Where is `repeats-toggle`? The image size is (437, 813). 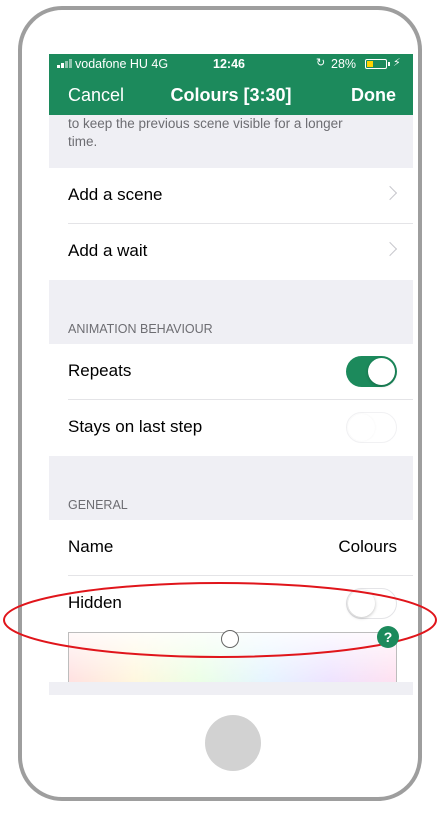 repeats-toggle is located at coordinates (371, 371).